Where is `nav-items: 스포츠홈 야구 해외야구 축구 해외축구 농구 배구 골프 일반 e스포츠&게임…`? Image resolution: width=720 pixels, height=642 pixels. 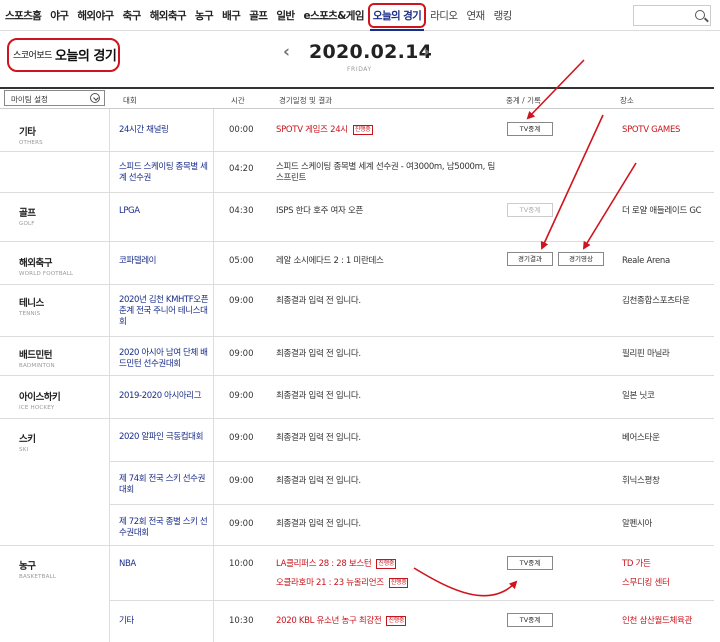
nav-items: 스포츠홈 야구 해외야구 축구 해외축구 농구 배구 골프 일반 e스포츠&게임… is located at coordinates (263, 17).